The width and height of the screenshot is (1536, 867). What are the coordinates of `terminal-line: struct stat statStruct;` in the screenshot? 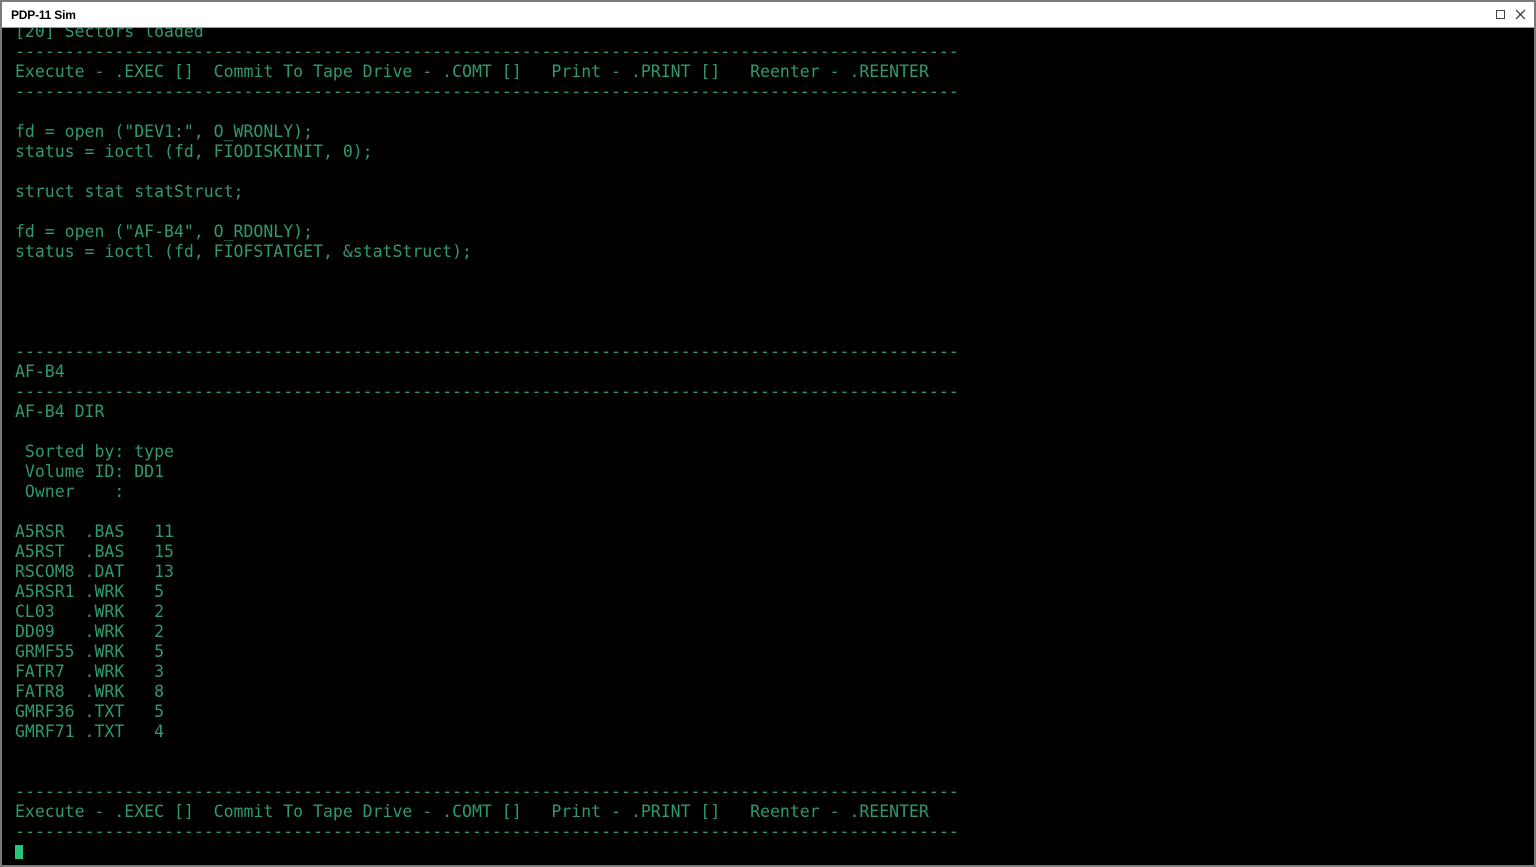 It's located at (129, 191).